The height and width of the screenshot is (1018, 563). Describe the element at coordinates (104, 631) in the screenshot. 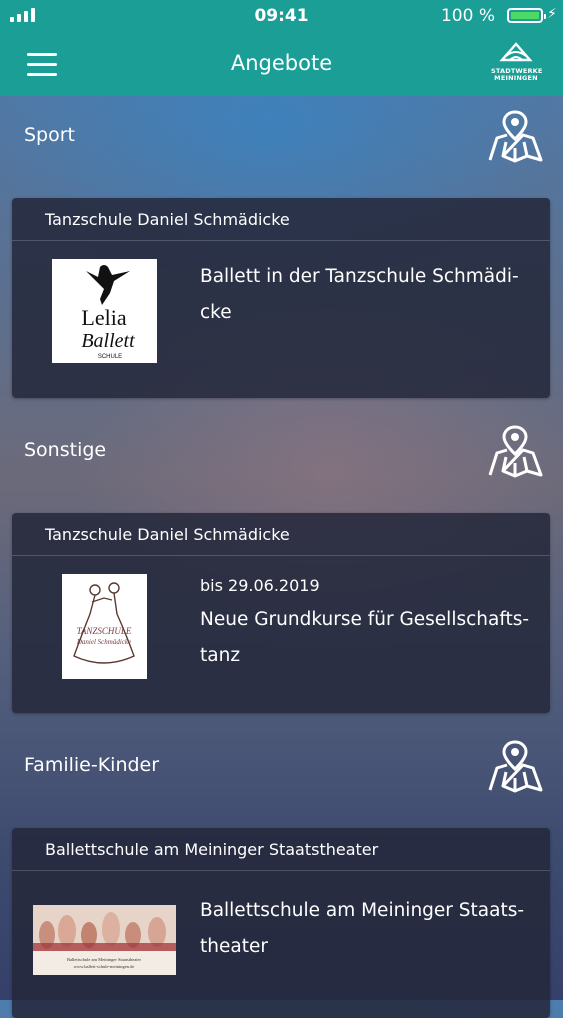

I see `logo-word-1: TANZSCHULE` at that location.